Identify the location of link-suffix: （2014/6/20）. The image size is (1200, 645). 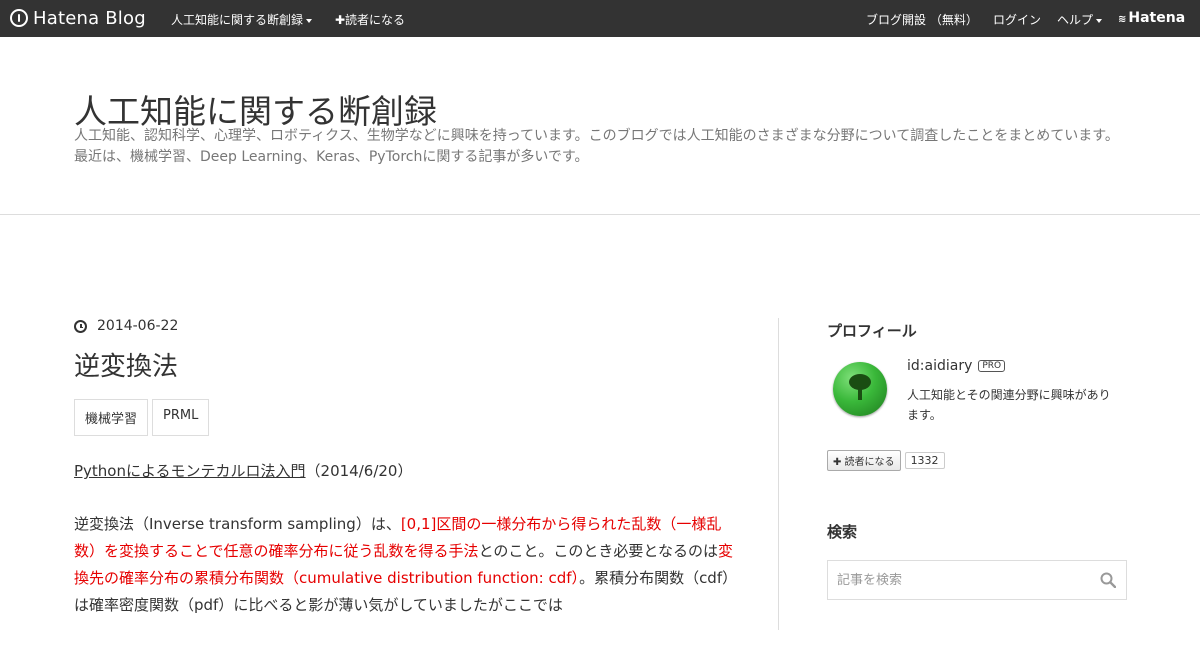
(359, 471).